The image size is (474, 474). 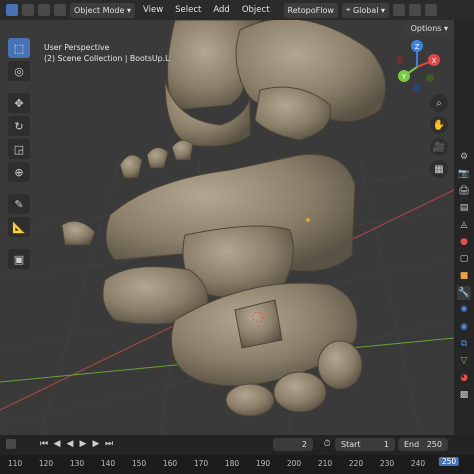 I want to click on output-props-icon: 🖨, so click(x=464, y=191).